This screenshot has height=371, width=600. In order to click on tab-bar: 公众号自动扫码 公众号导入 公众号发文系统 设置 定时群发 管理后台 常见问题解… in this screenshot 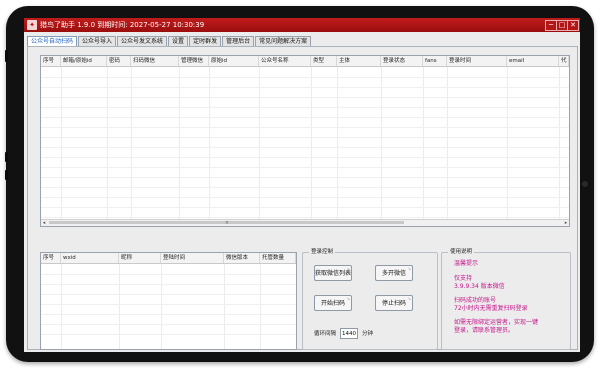, I will do `click(169, 41)`.